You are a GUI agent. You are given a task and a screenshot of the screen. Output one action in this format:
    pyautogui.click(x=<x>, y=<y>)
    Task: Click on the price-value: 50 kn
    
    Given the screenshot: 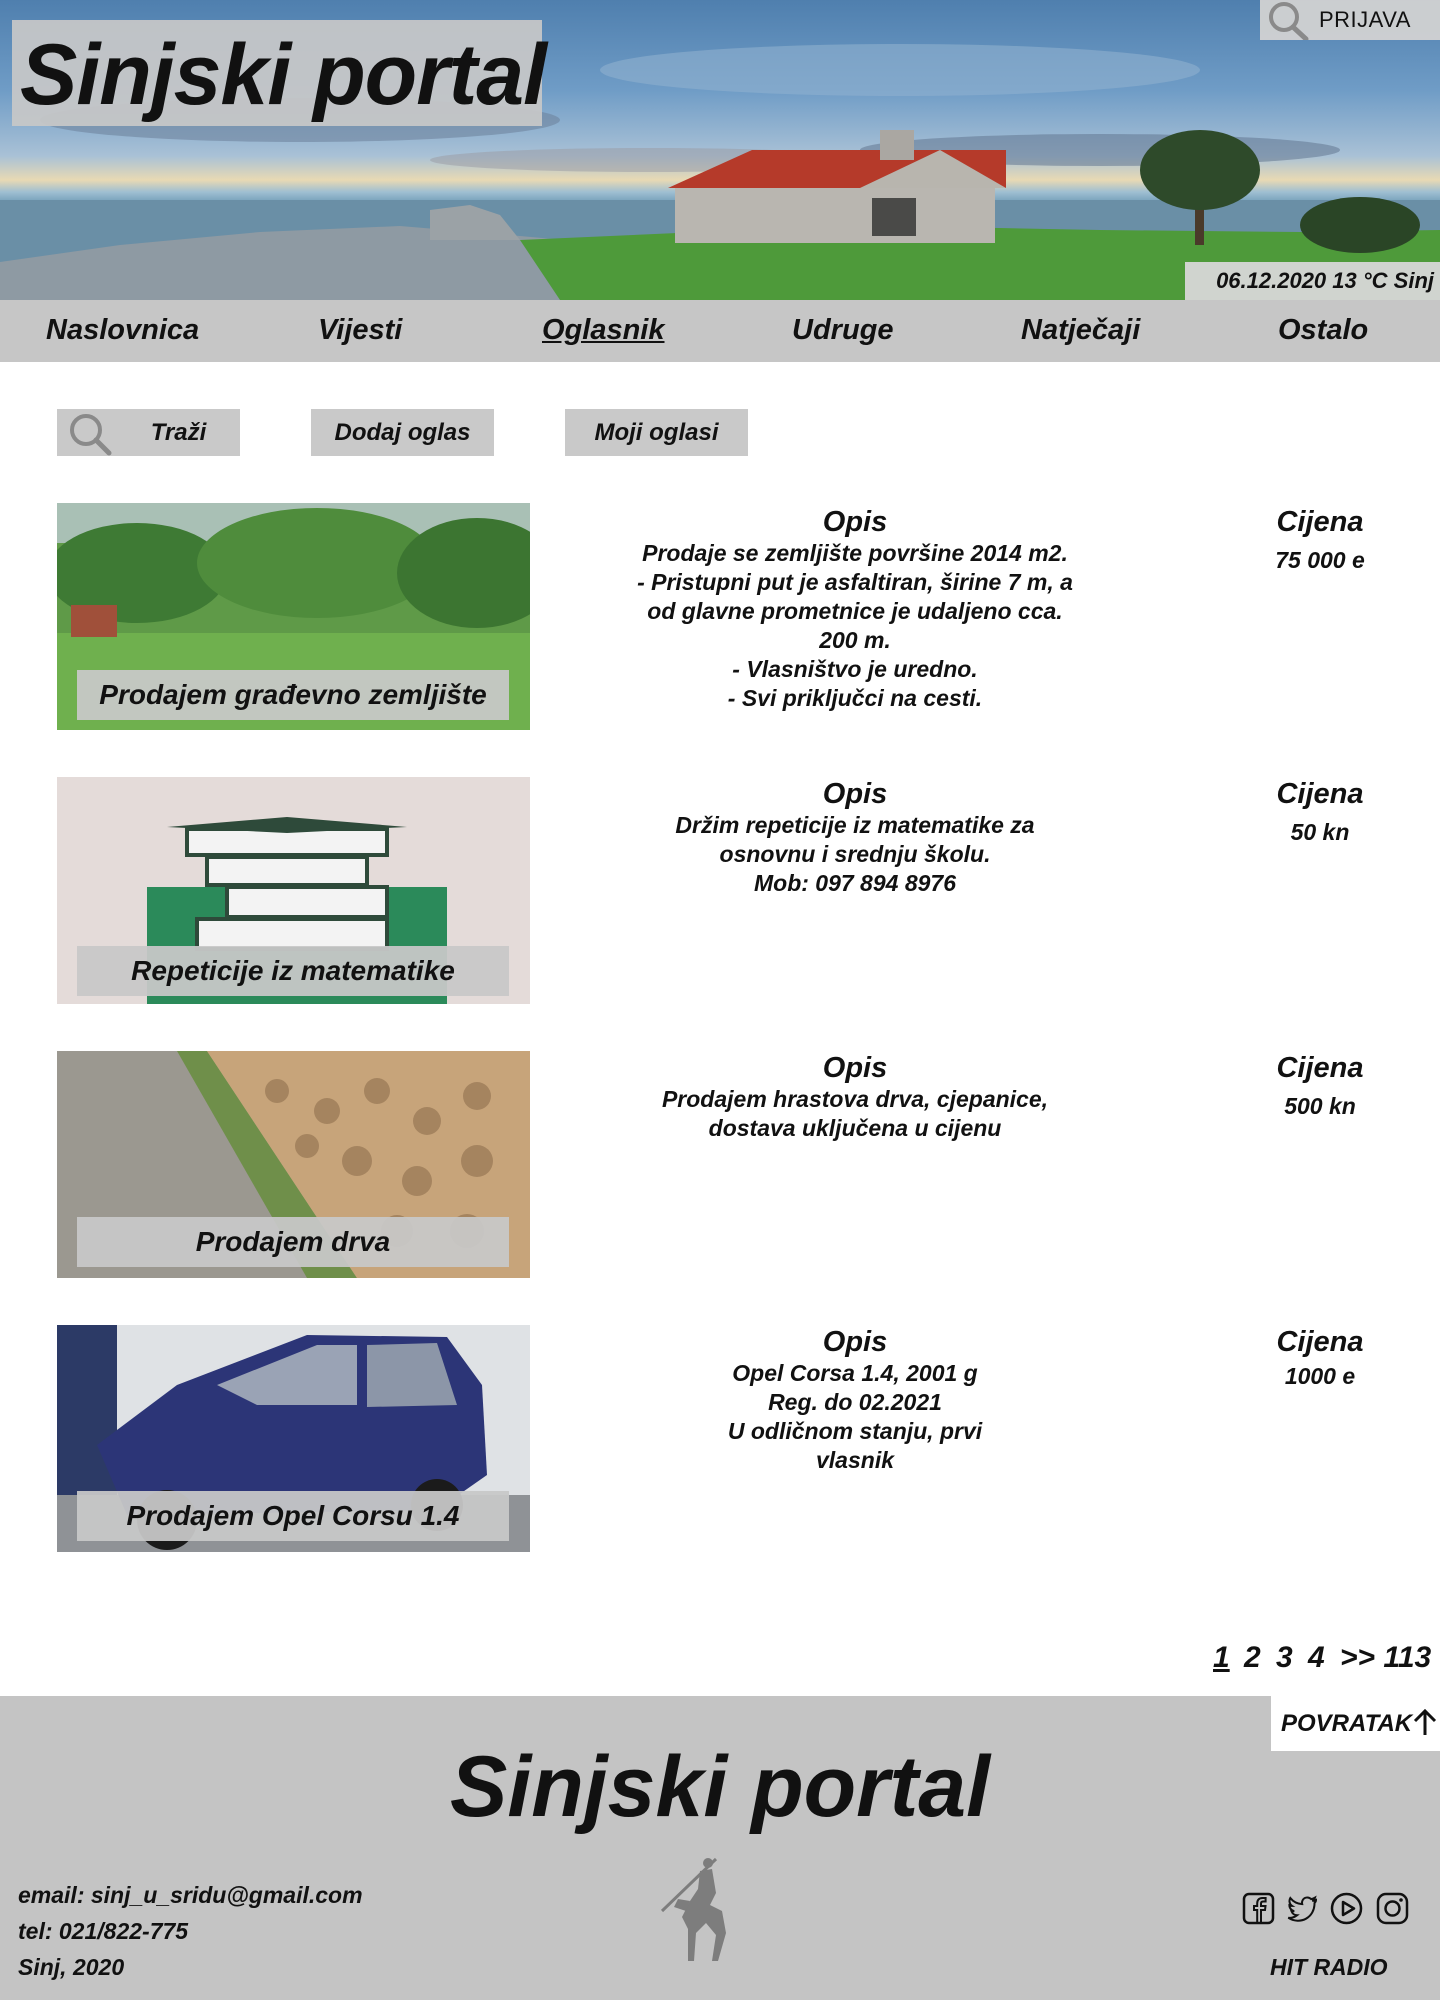 What is the action you would take?
    pyautogui.click(x=1320, y=832)
    